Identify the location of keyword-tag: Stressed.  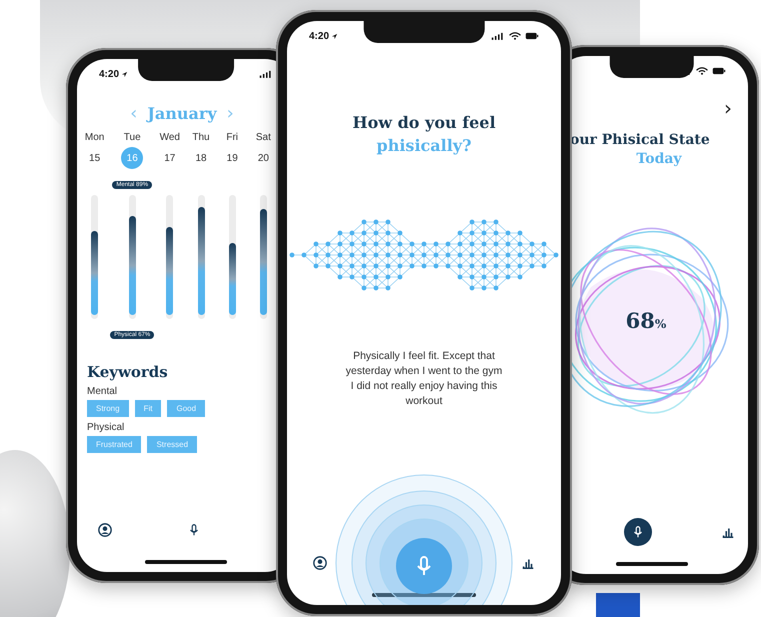
(172, 444).